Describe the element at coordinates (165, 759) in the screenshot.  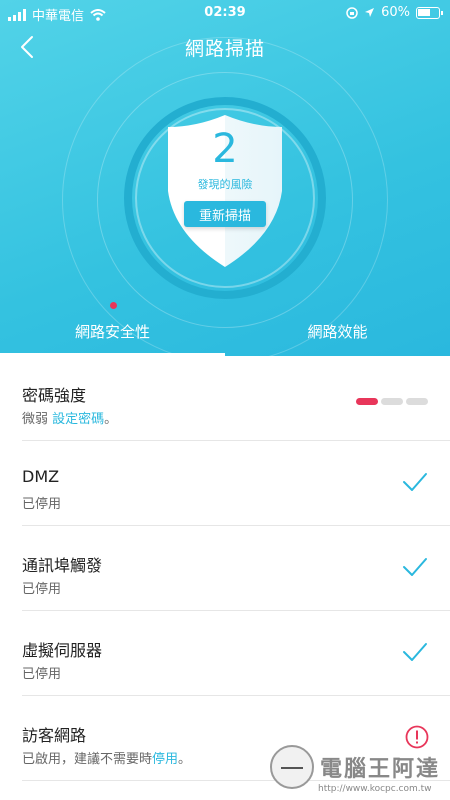
I see `disable-link: 停用` at that location.